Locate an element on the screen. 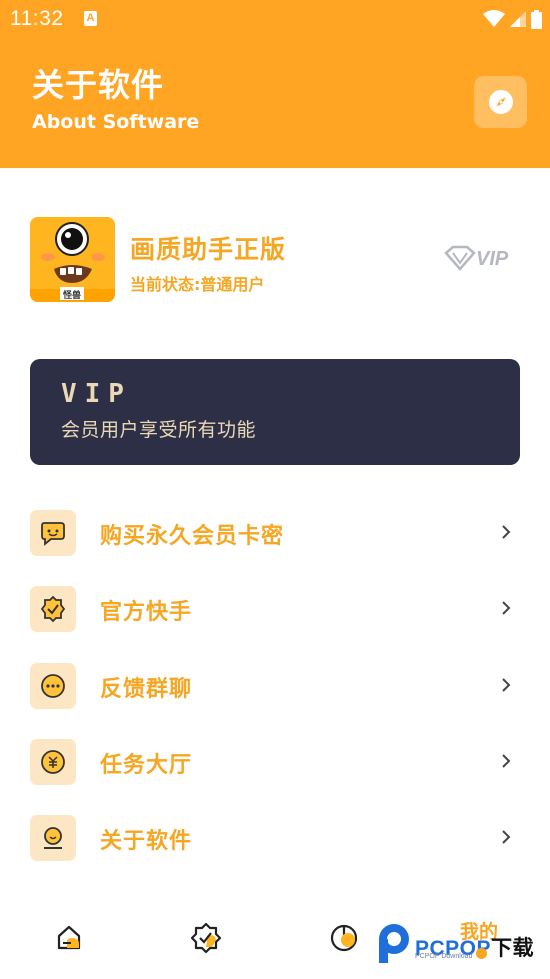 This screenshot has width=550, height=979. app-info-card: 怪兽 画质助手正版 当前状态:普通用户 VIP is located at coordinates (280, 260).